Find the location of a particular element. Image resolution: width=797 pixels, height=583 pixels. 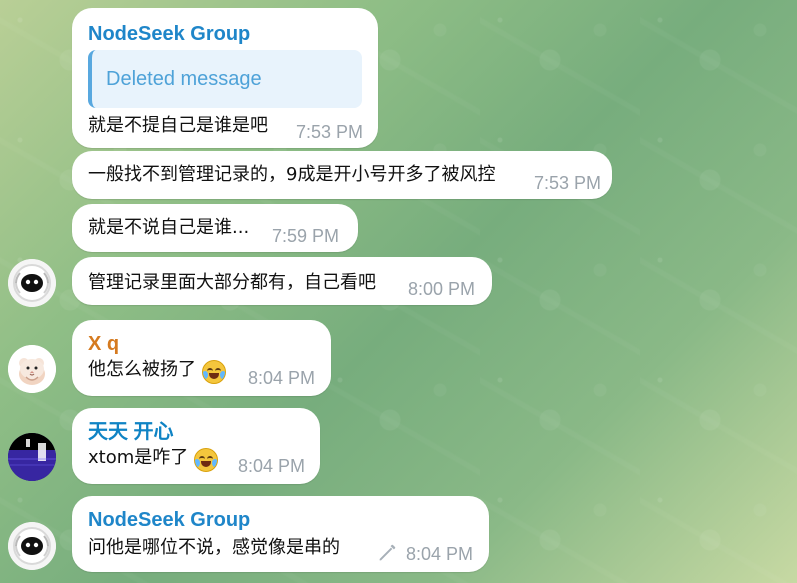

message-time: 7:59 PM is located at coordinates (306, 236).